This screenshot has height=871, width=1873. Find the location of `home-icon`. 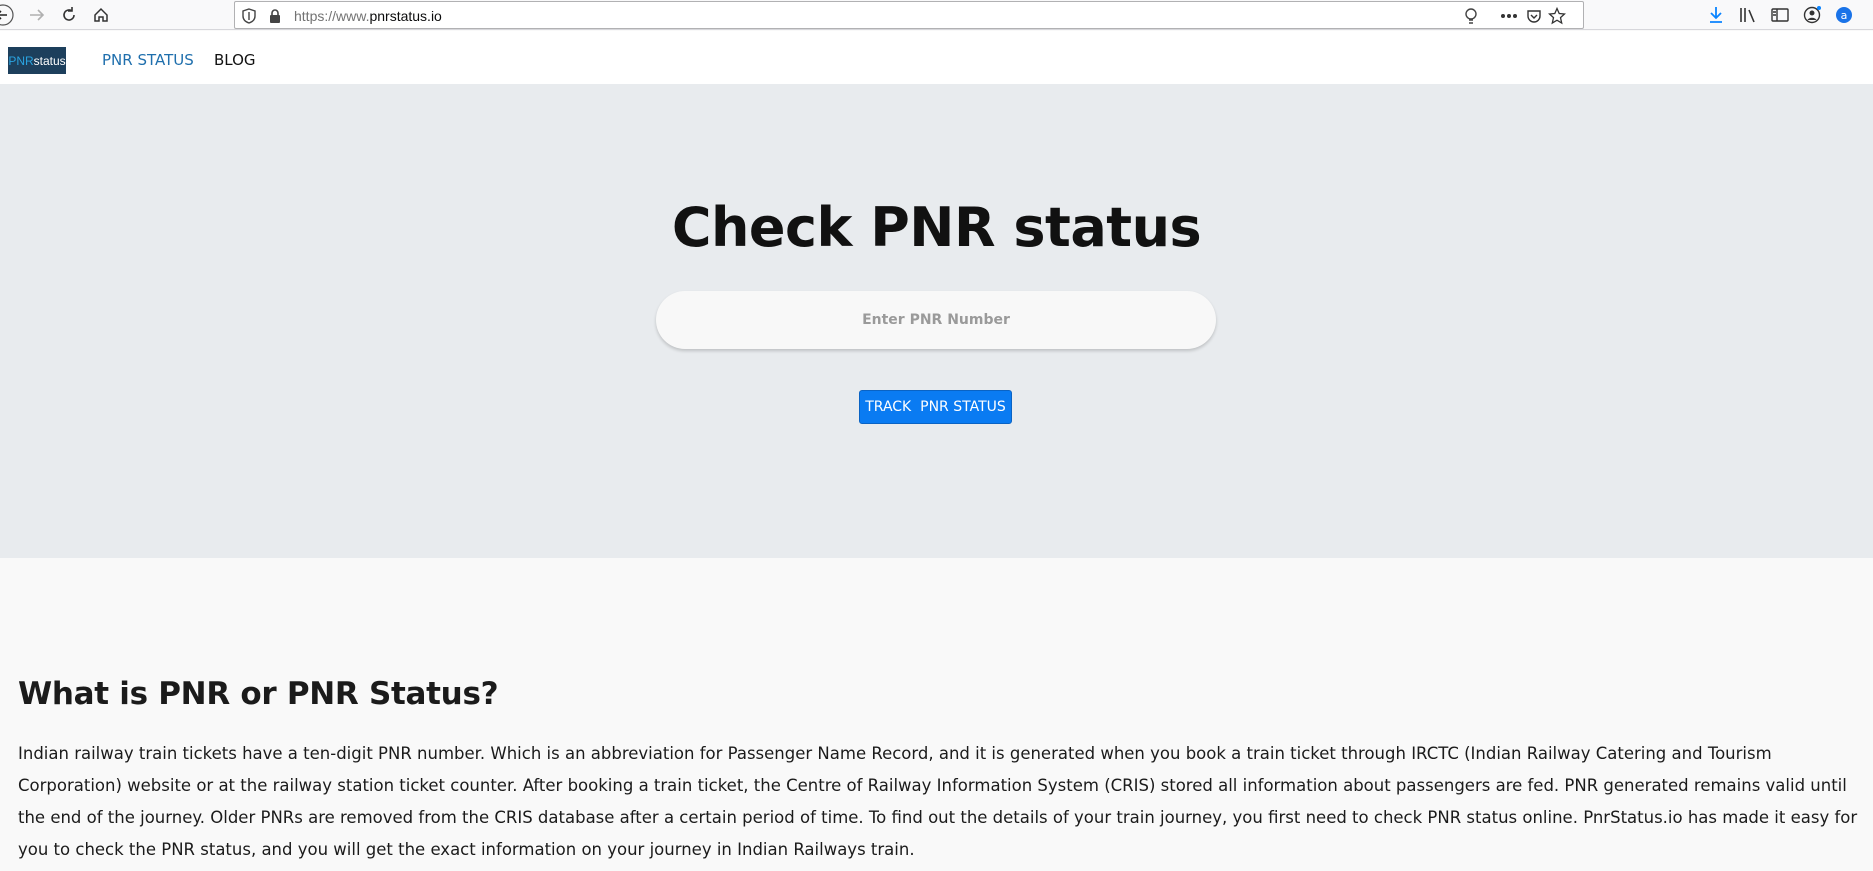

home-icon is located at coordinates (101, 14).